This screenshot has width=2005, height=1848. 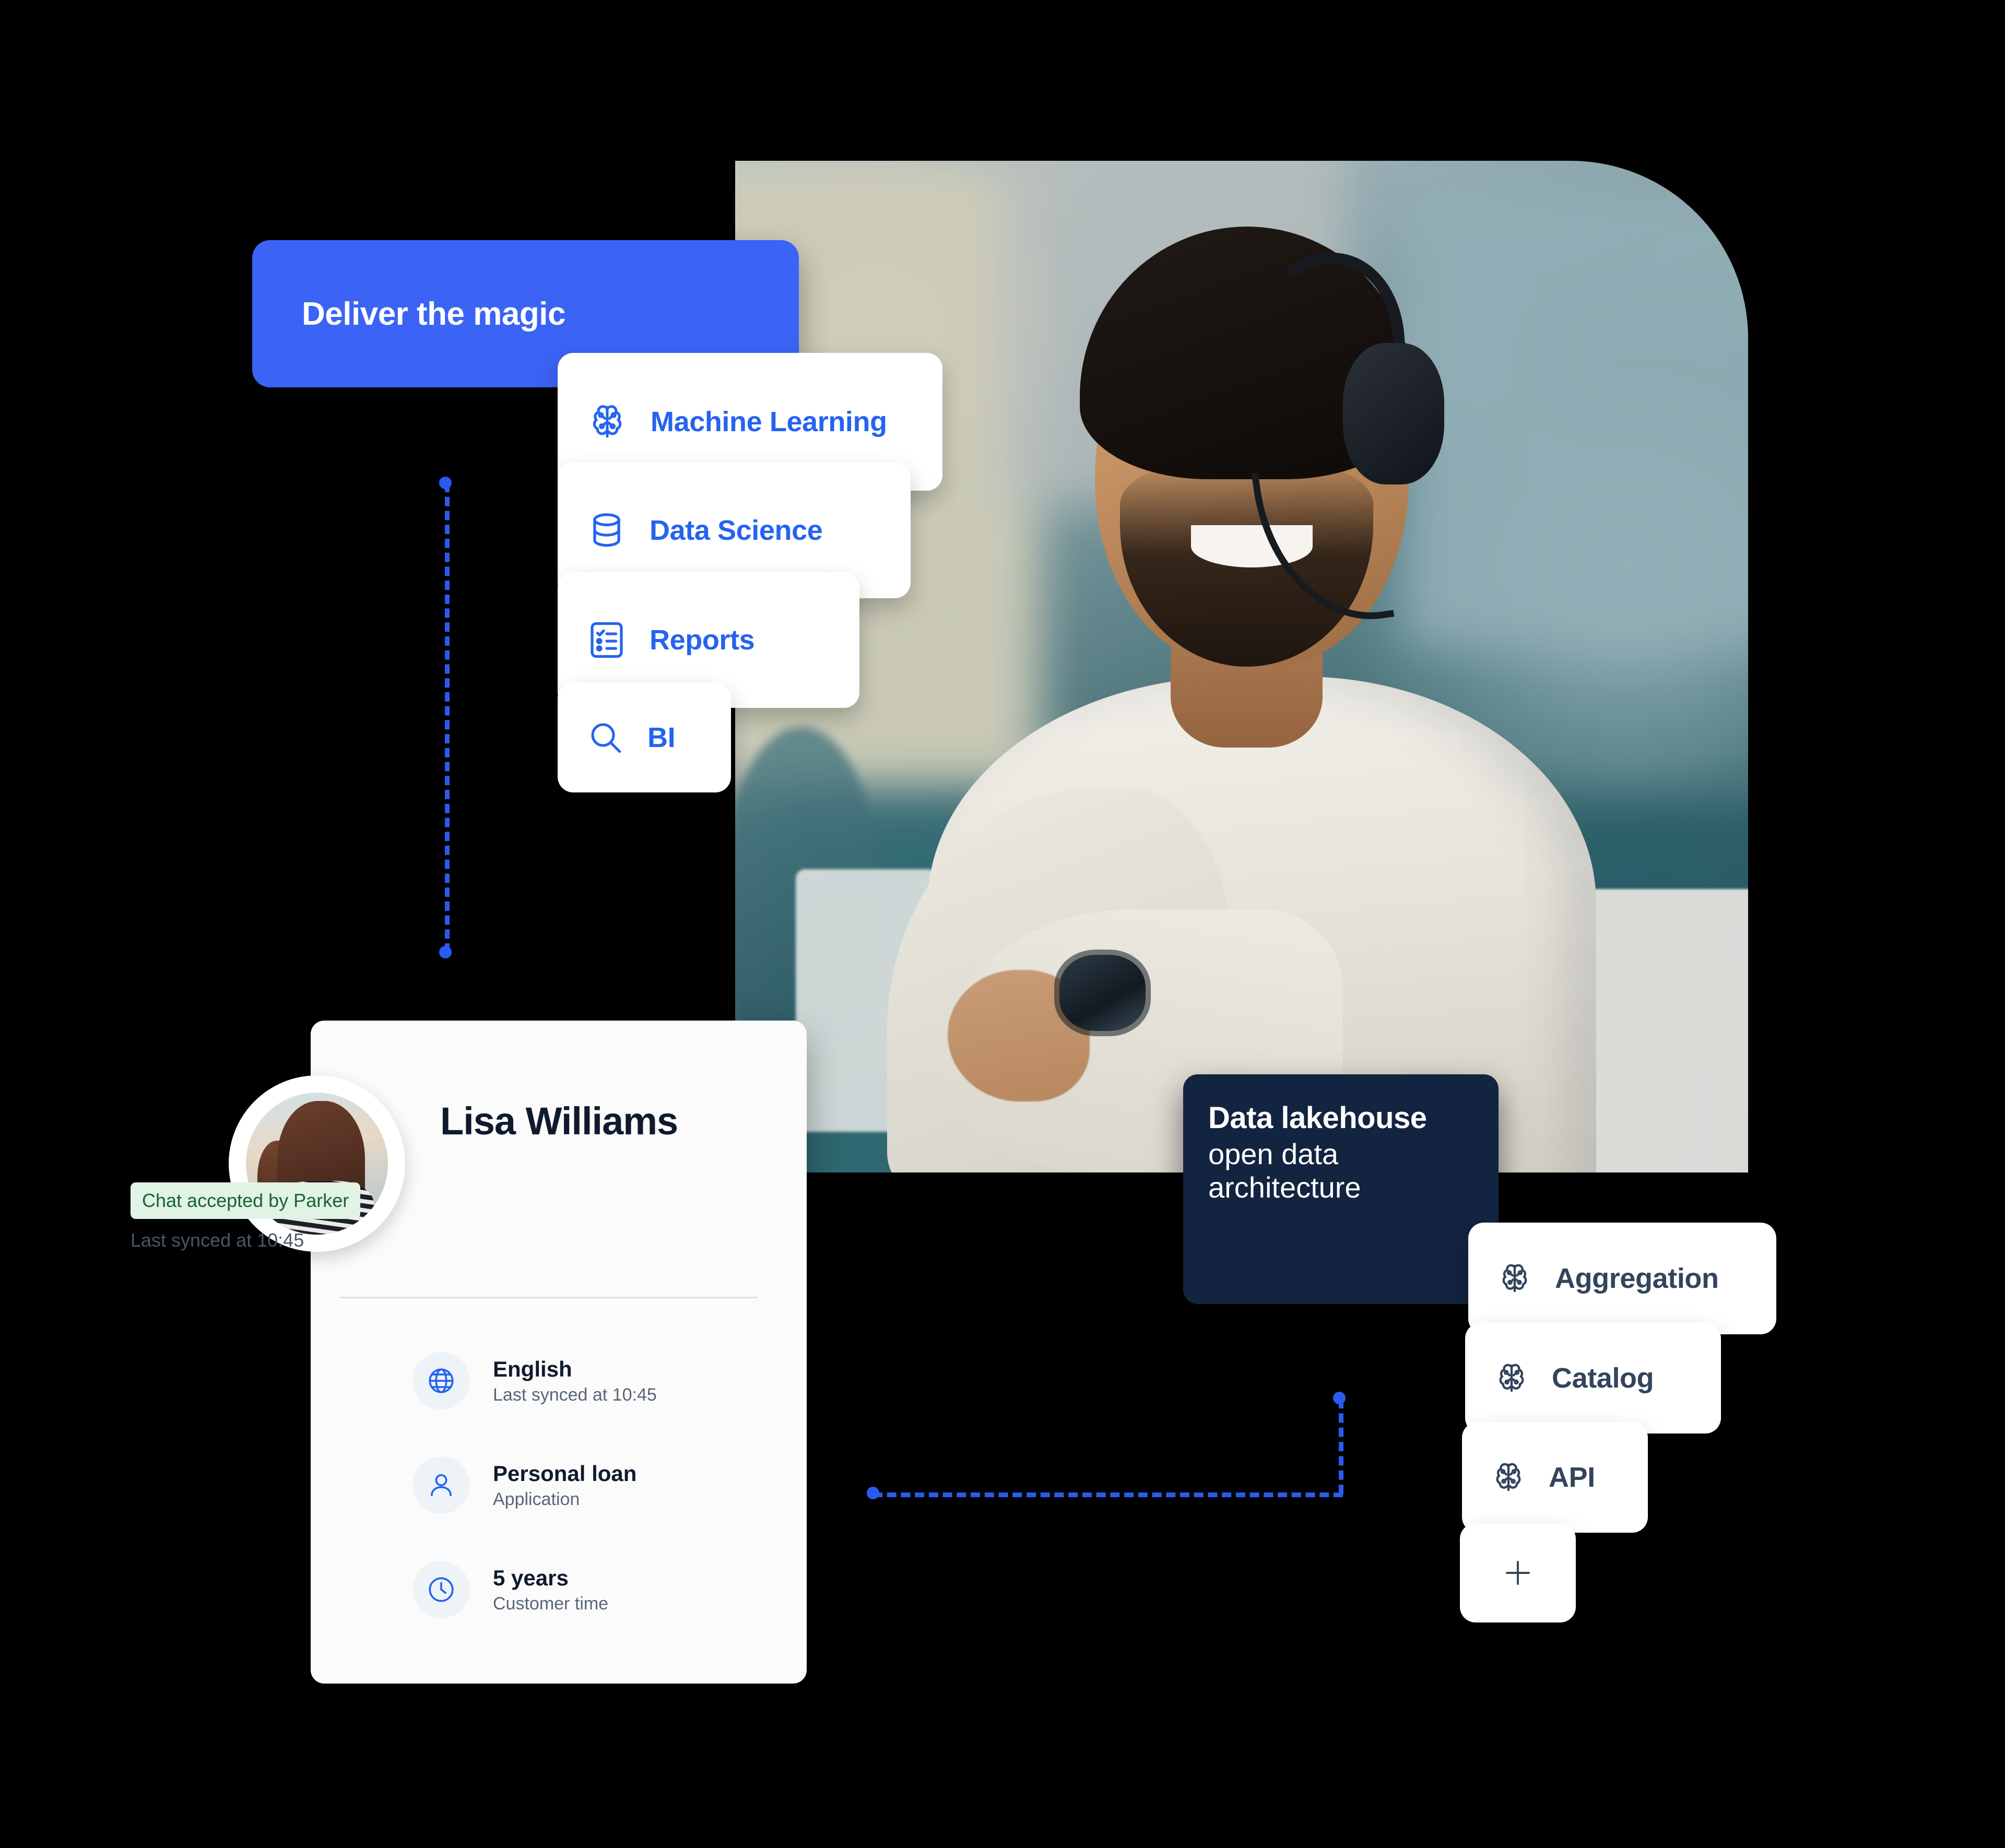 I want to click on row-title: Personal loan, so click(x=565, y=1473).